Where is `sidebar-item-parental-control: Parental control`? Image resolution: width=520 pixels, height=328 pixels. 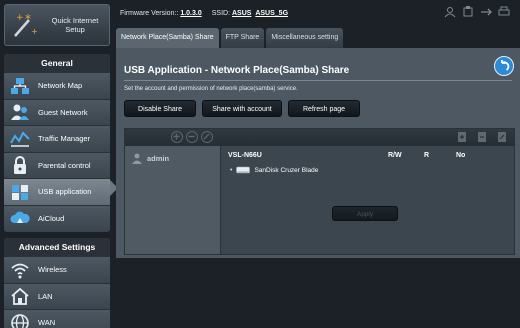 sidebar-item-parental-control: Parental control is located at coordinates (57, 164).